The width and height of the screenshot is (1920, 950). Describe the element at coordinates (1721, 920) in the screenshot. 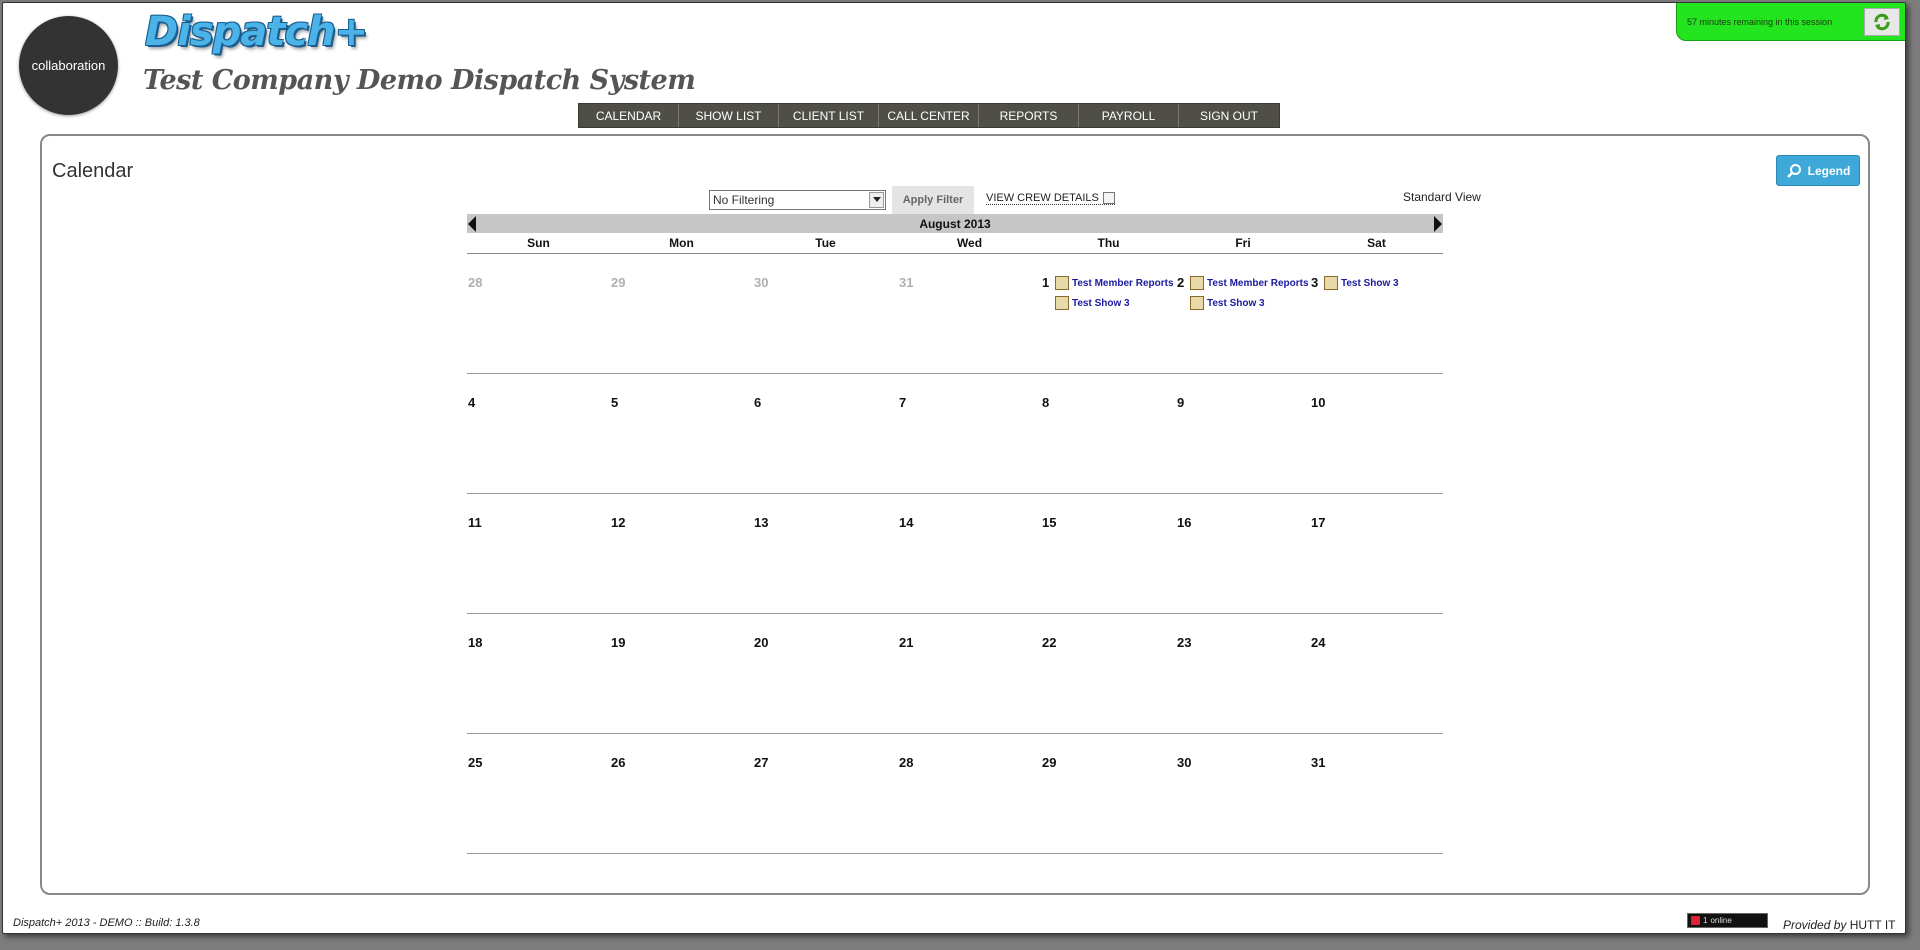

I see `online-label: online` at that location.